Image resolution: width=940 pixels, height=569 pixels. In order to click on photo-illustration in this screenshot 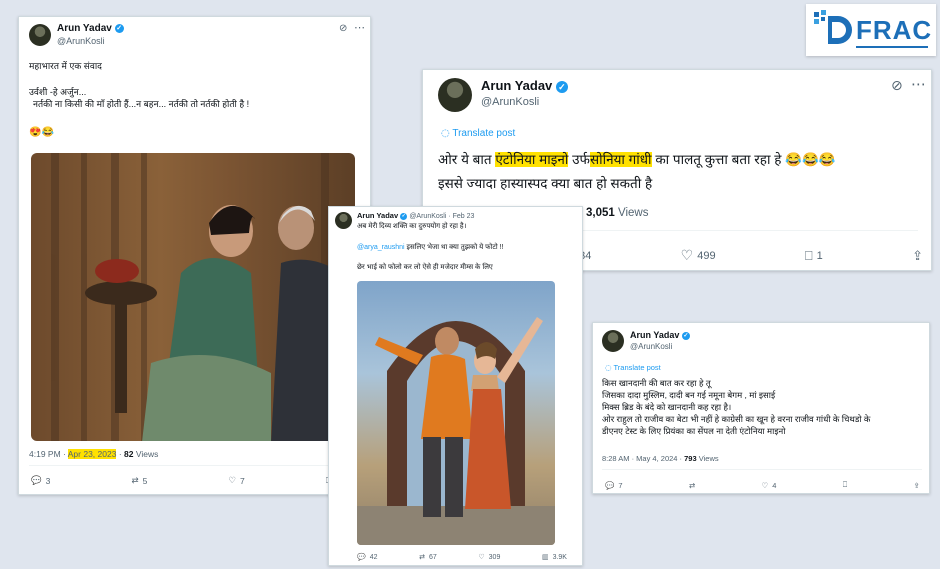, I will do `click(456, 431)`.